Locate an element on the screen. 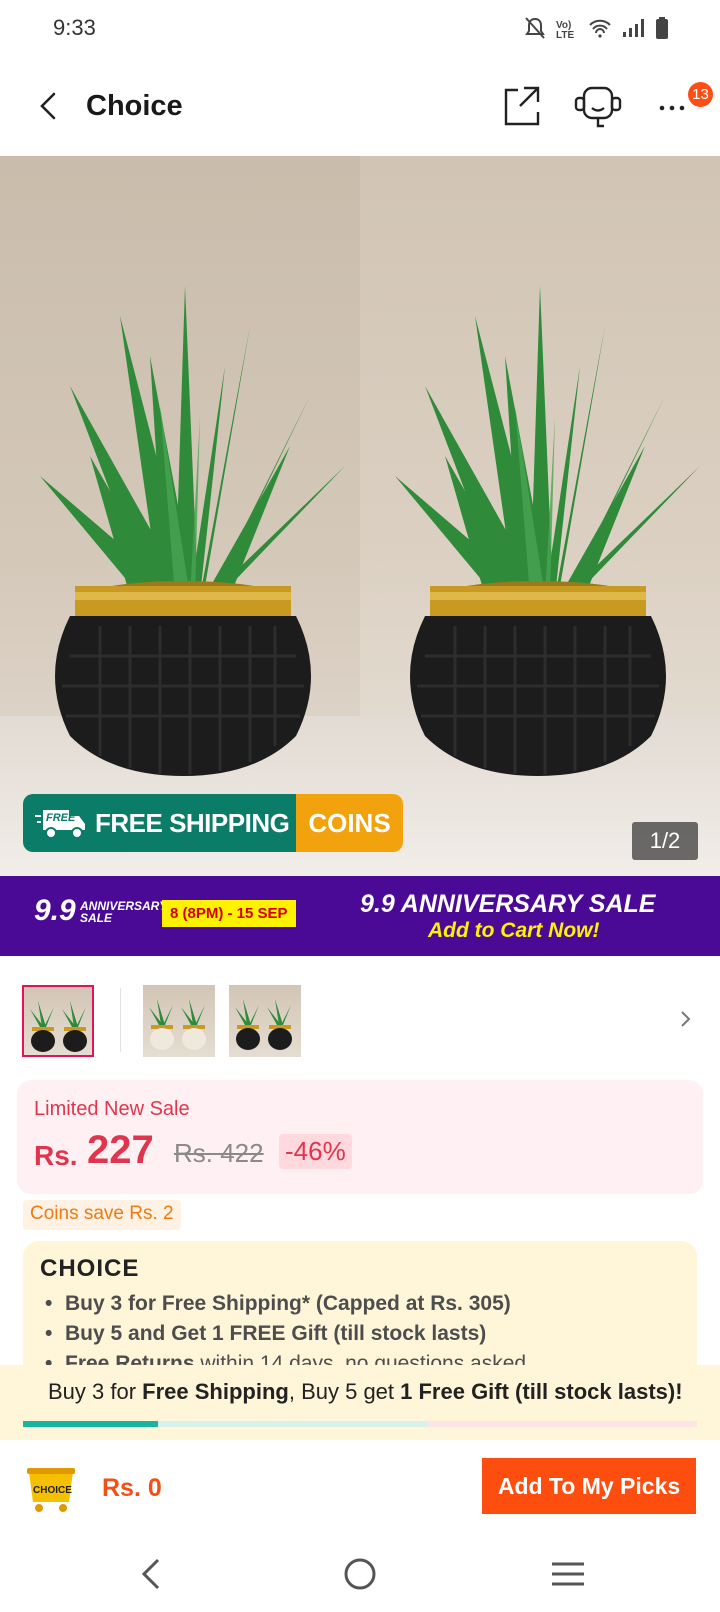 The image size is (720, 1612). free-shipping-label: FREE FREE SHIPPING is located at coordinates (159, 823).